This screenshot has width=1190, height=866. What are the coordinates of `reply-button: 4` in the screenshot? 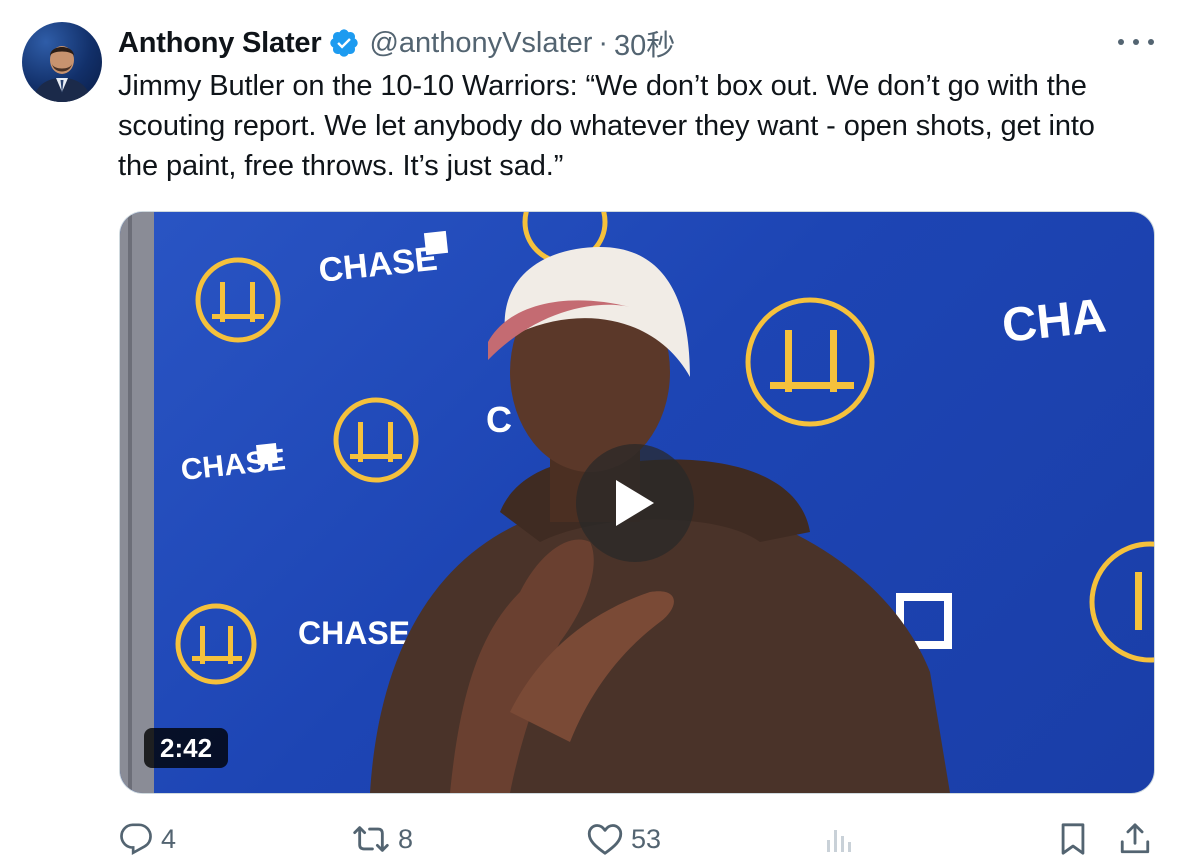 It's located at (147, 839).